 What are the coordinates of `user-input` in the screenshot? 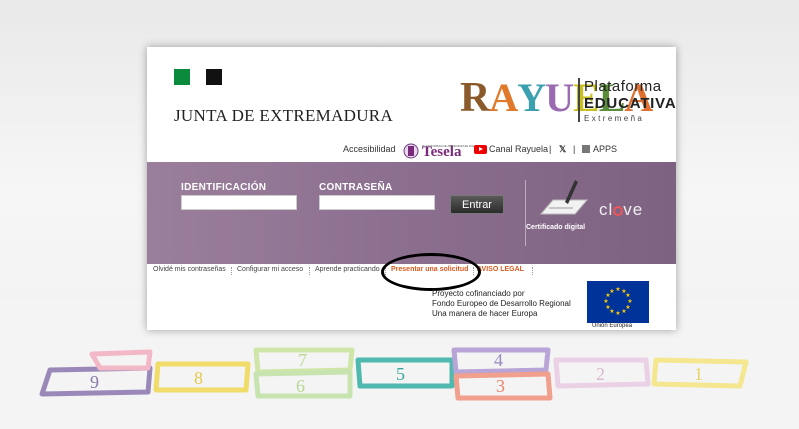 It's located at (239, 202).